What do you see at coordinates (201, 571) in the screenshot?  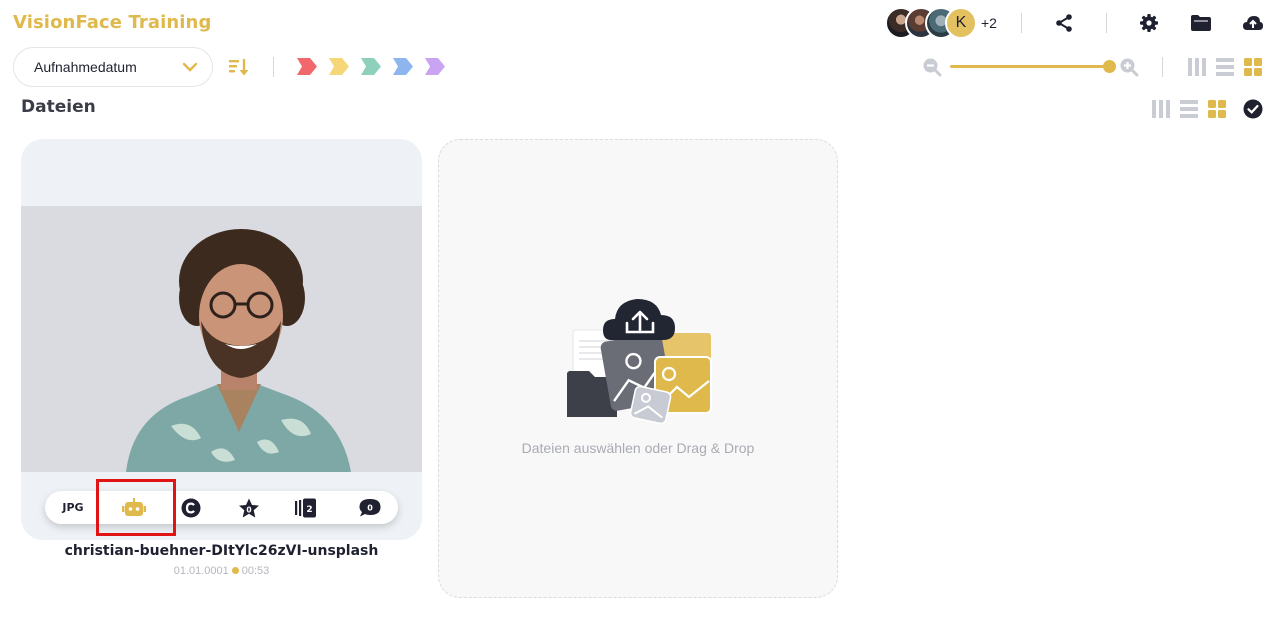 I see `file-date: 01.01.0001` at bounding box center [201, 571].